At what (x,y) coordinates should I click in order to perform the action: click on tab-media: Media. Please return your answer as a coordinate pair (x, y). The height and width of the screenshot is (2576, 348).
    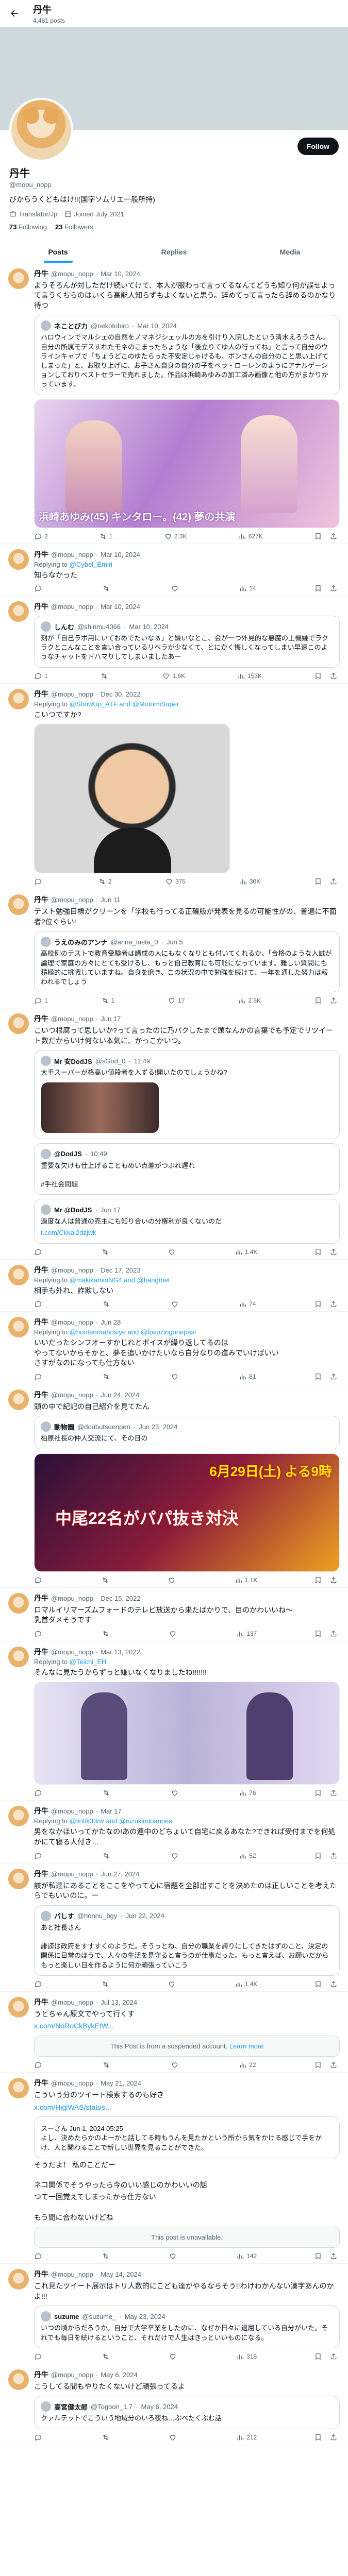
    Looking at the image, I should click on (290, 251).